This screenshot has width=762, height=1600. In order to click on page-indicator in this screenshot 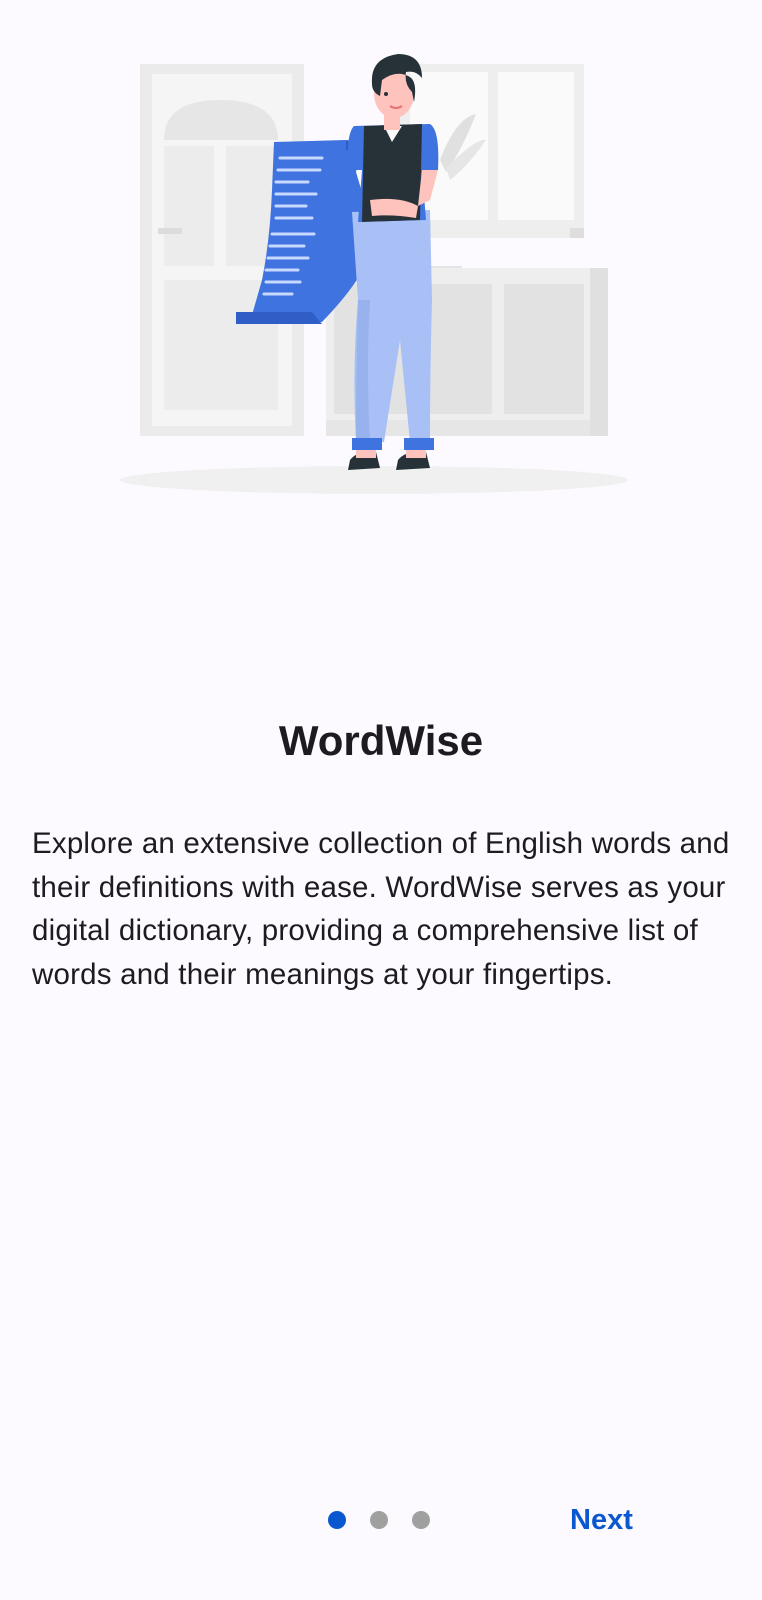, I will do `click(379, 1520)`.